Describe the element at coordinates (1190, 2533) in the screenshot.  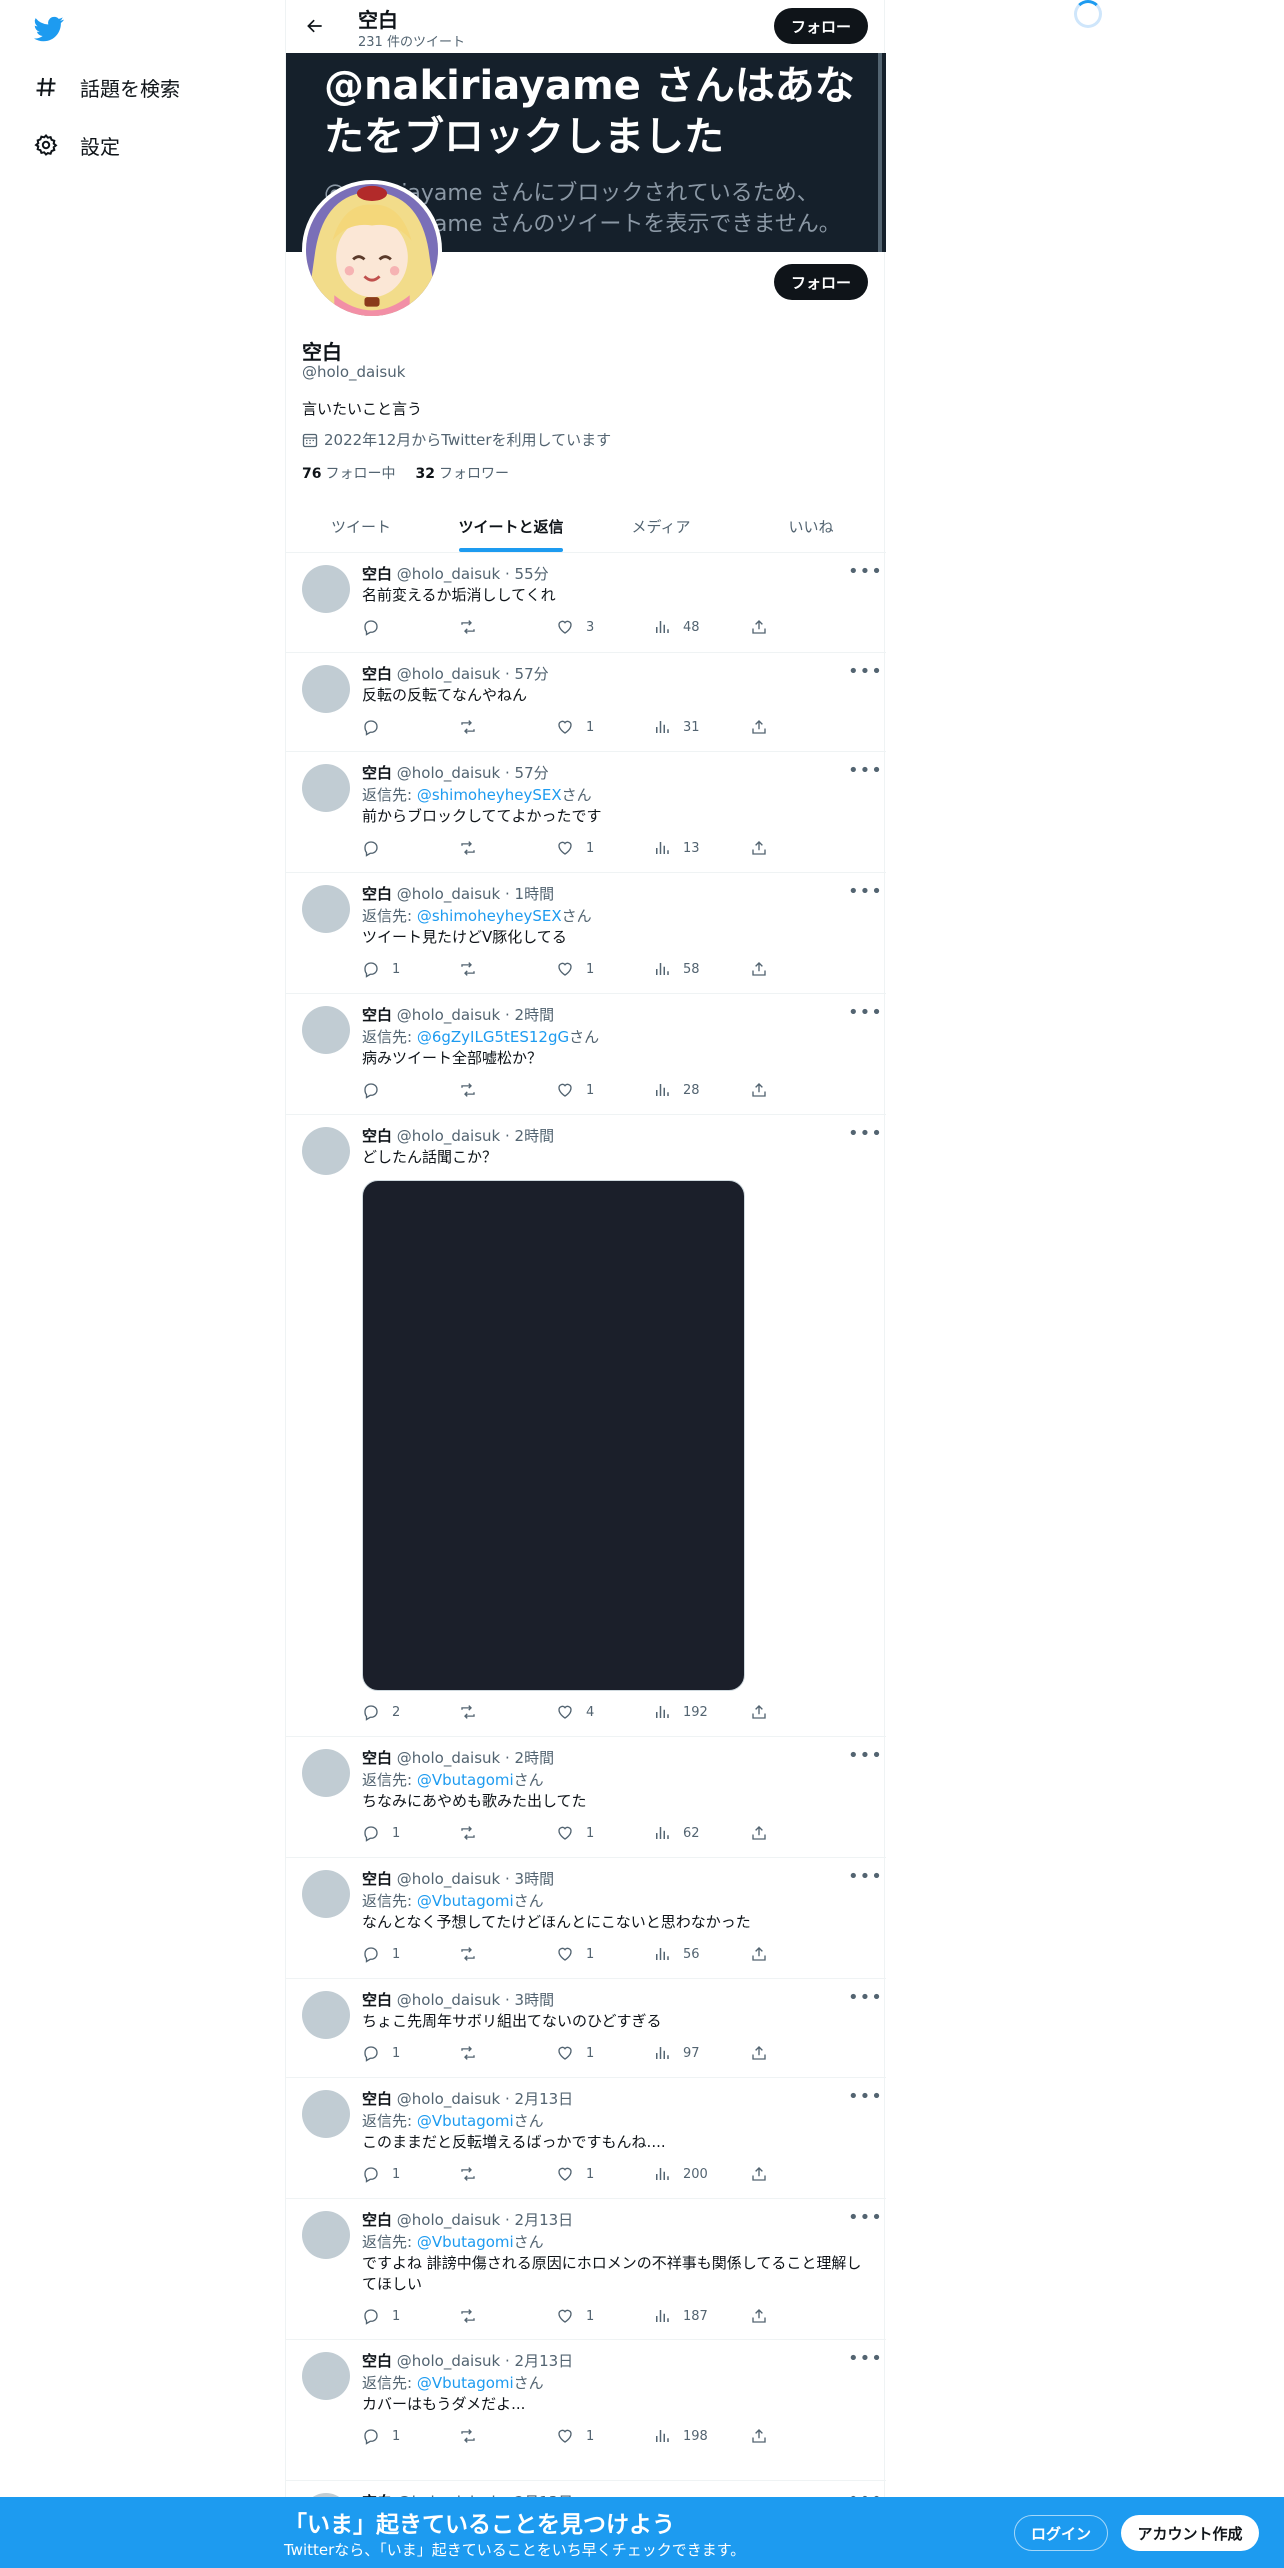
I see `signup-button: アカウント作成` at that location.